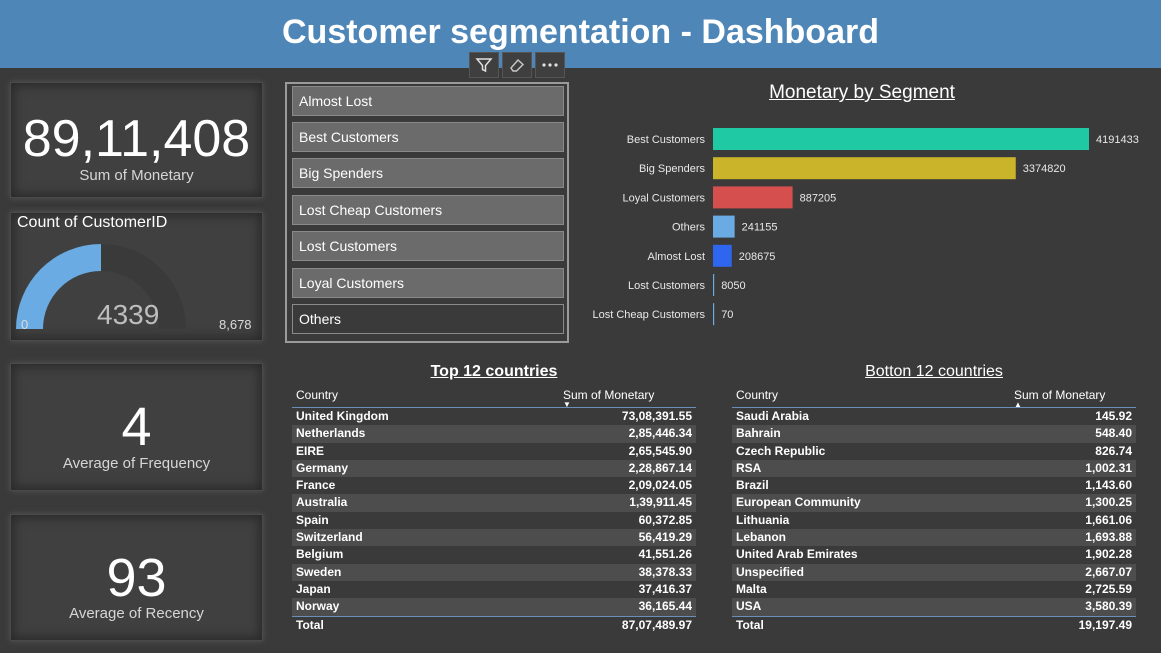 This screenshot has width=1161, height=653. I want to click on cell-country: Malta, so click(751, 588).